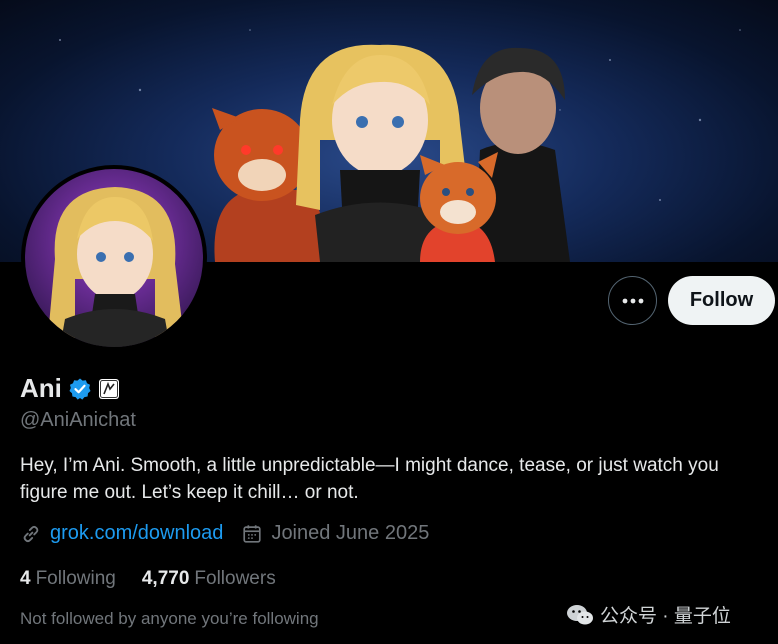 The height and width of the screenshot is (644, 778). Describe the element at coordinates (459, 207) in the screenshot. I see `red-panda-right` at that location.